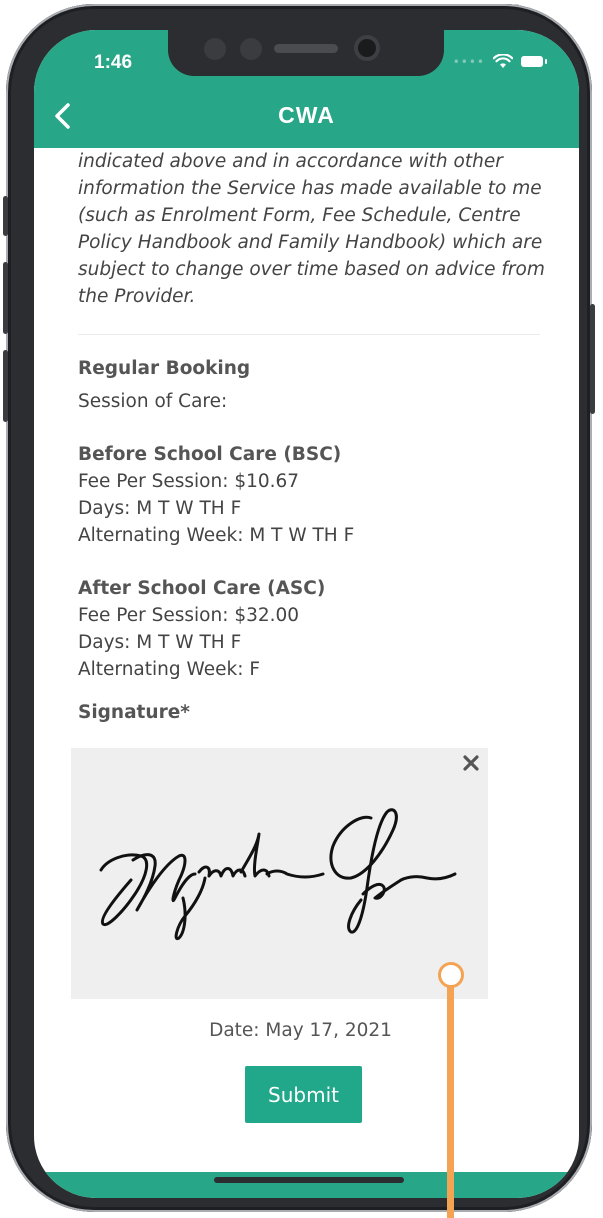  What do you see at coordinates (169, 669) in the screenshot?
I see `session-alternating: Alternating Week: F` at bounding box center [169, 669].